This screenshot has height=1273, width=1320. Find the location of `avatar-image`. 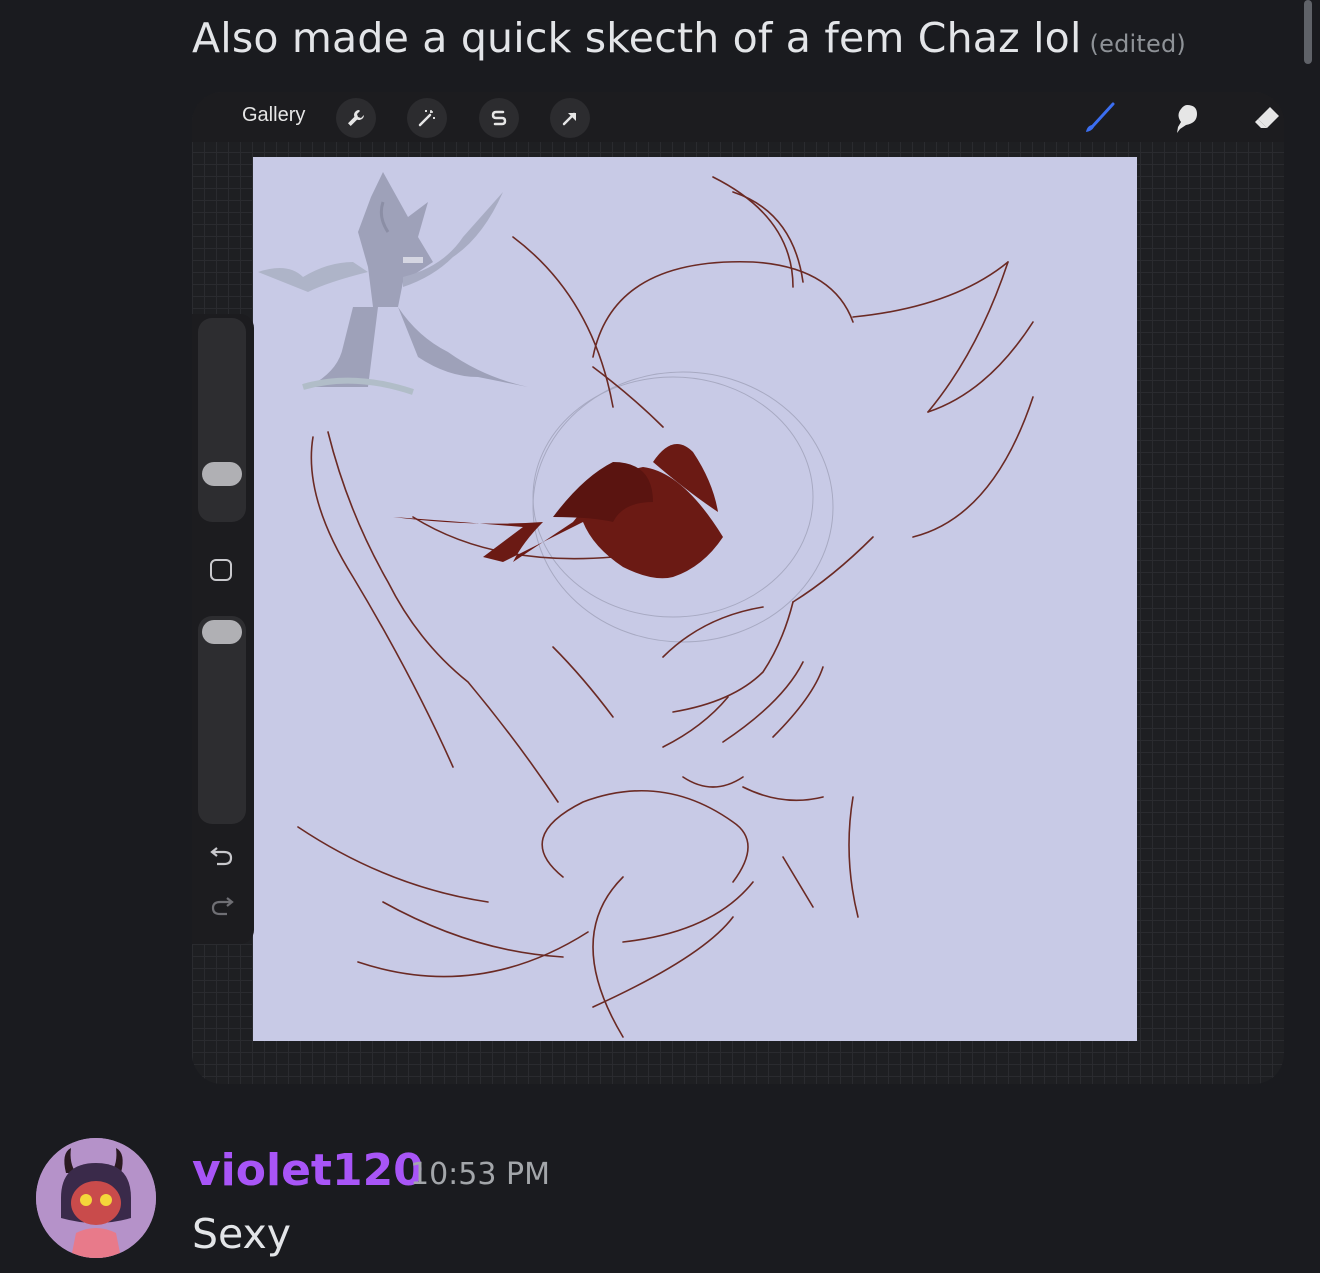

avatar-image is located at coordinates (96, 1198).